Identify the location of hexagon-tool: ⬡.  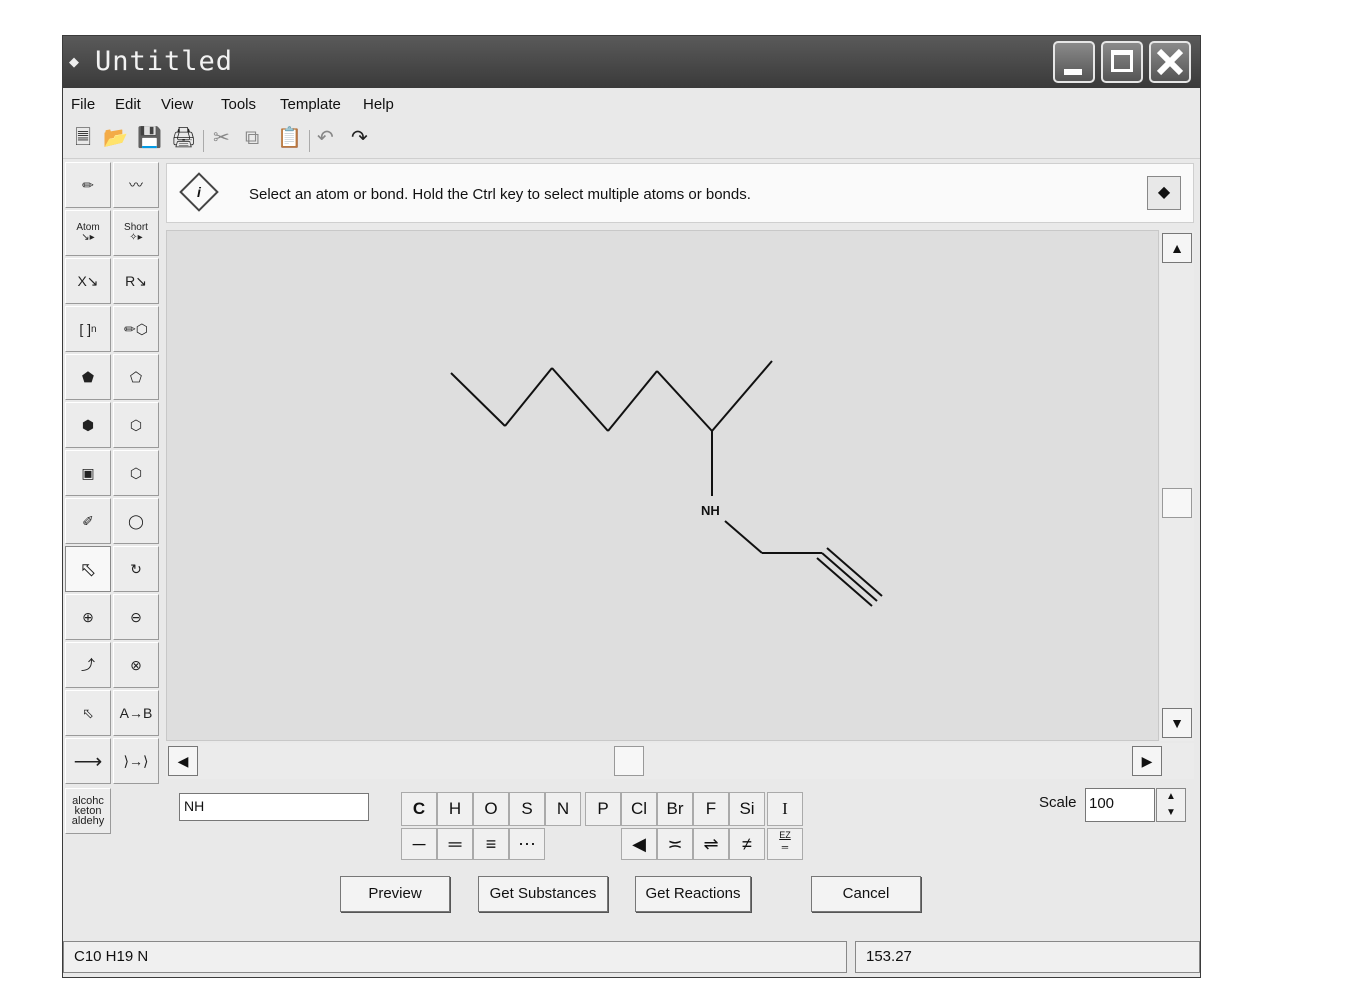
(136, 425).